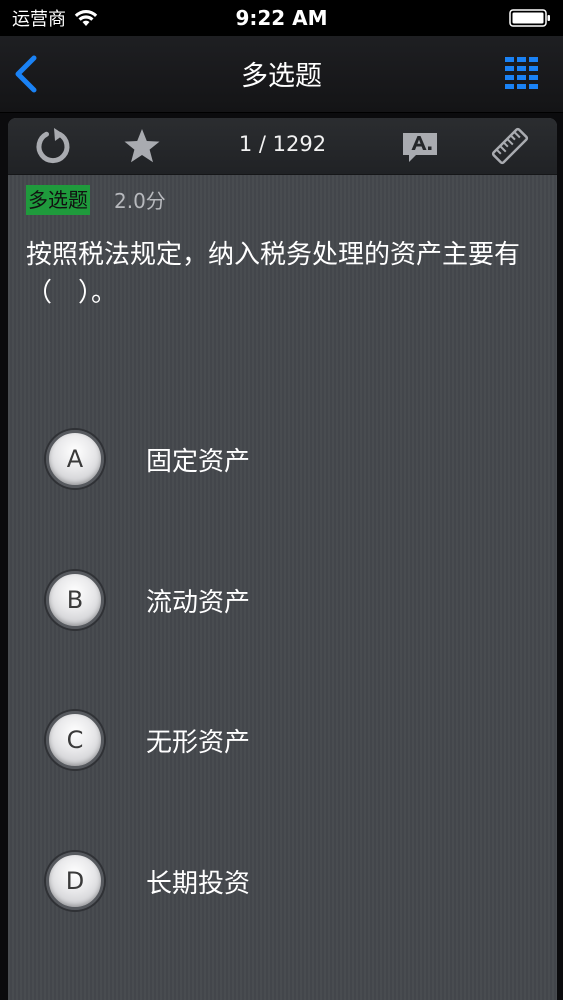 The image size is (563, 1000). What do you see at coordinates (140, 201) in the screenshot?
I see `question-score: 2.0分` at bounding box center [140, 201].